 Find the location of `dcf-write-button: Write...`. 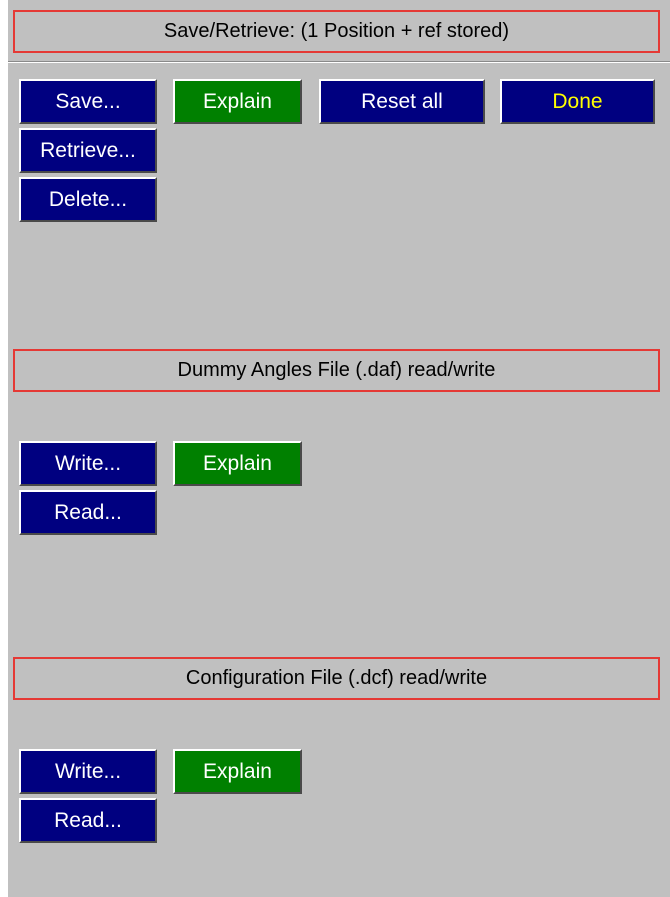

dcf-write-button: Write... is located at coordinates (88, 771).